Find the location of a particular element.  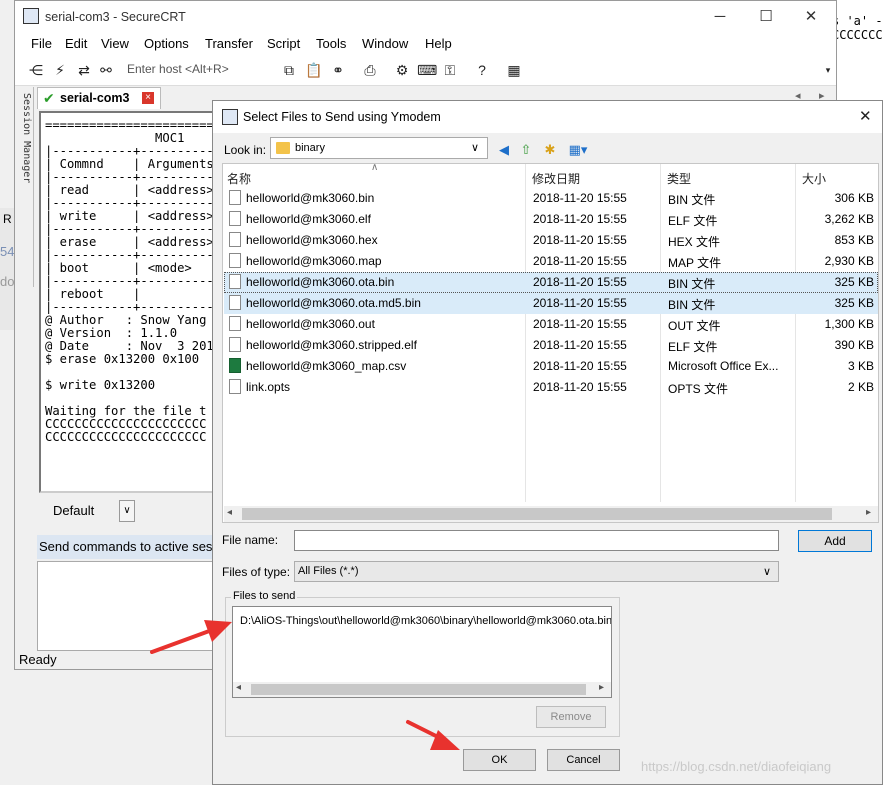

menu-options: Options is located at coordinates (166, 43).